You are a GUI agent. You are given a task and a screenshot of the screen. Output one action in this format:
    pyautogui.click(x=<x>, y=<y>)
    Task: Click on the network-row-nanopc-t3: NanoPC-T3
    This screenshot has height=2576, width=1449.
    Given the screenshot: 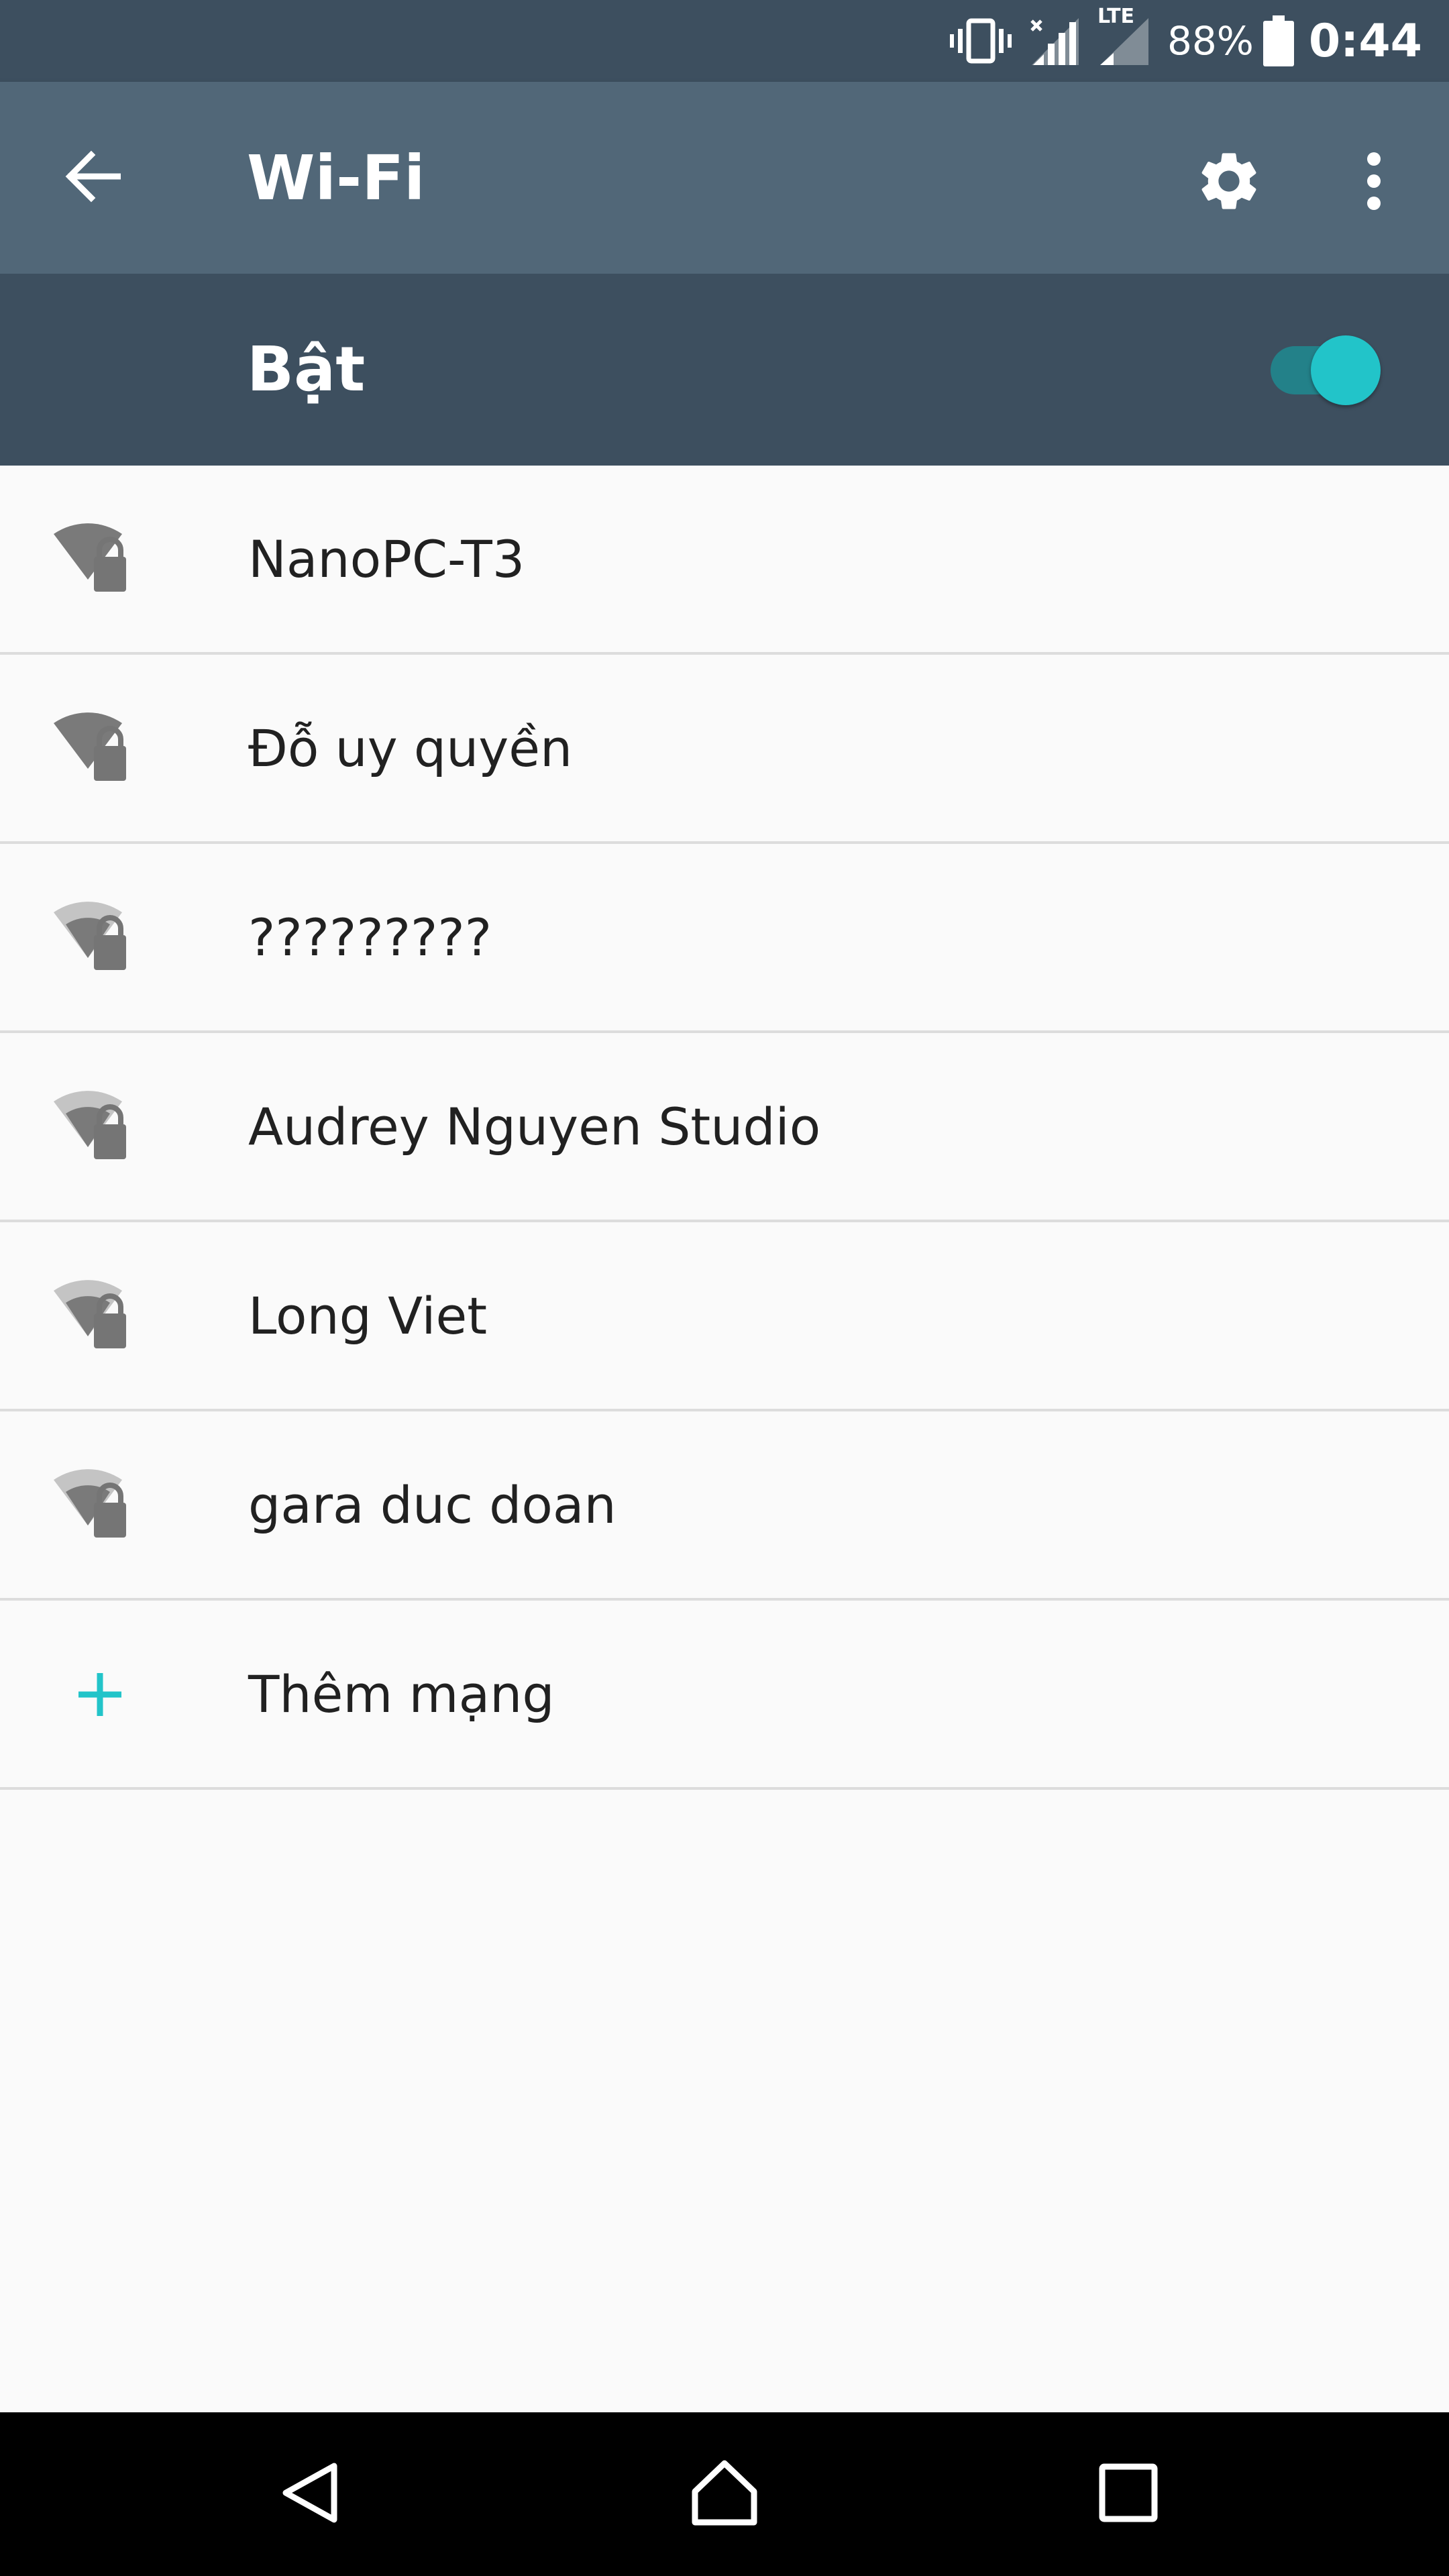 What is the action you would take?
    pyautogui.click(x=724, y=560)
    